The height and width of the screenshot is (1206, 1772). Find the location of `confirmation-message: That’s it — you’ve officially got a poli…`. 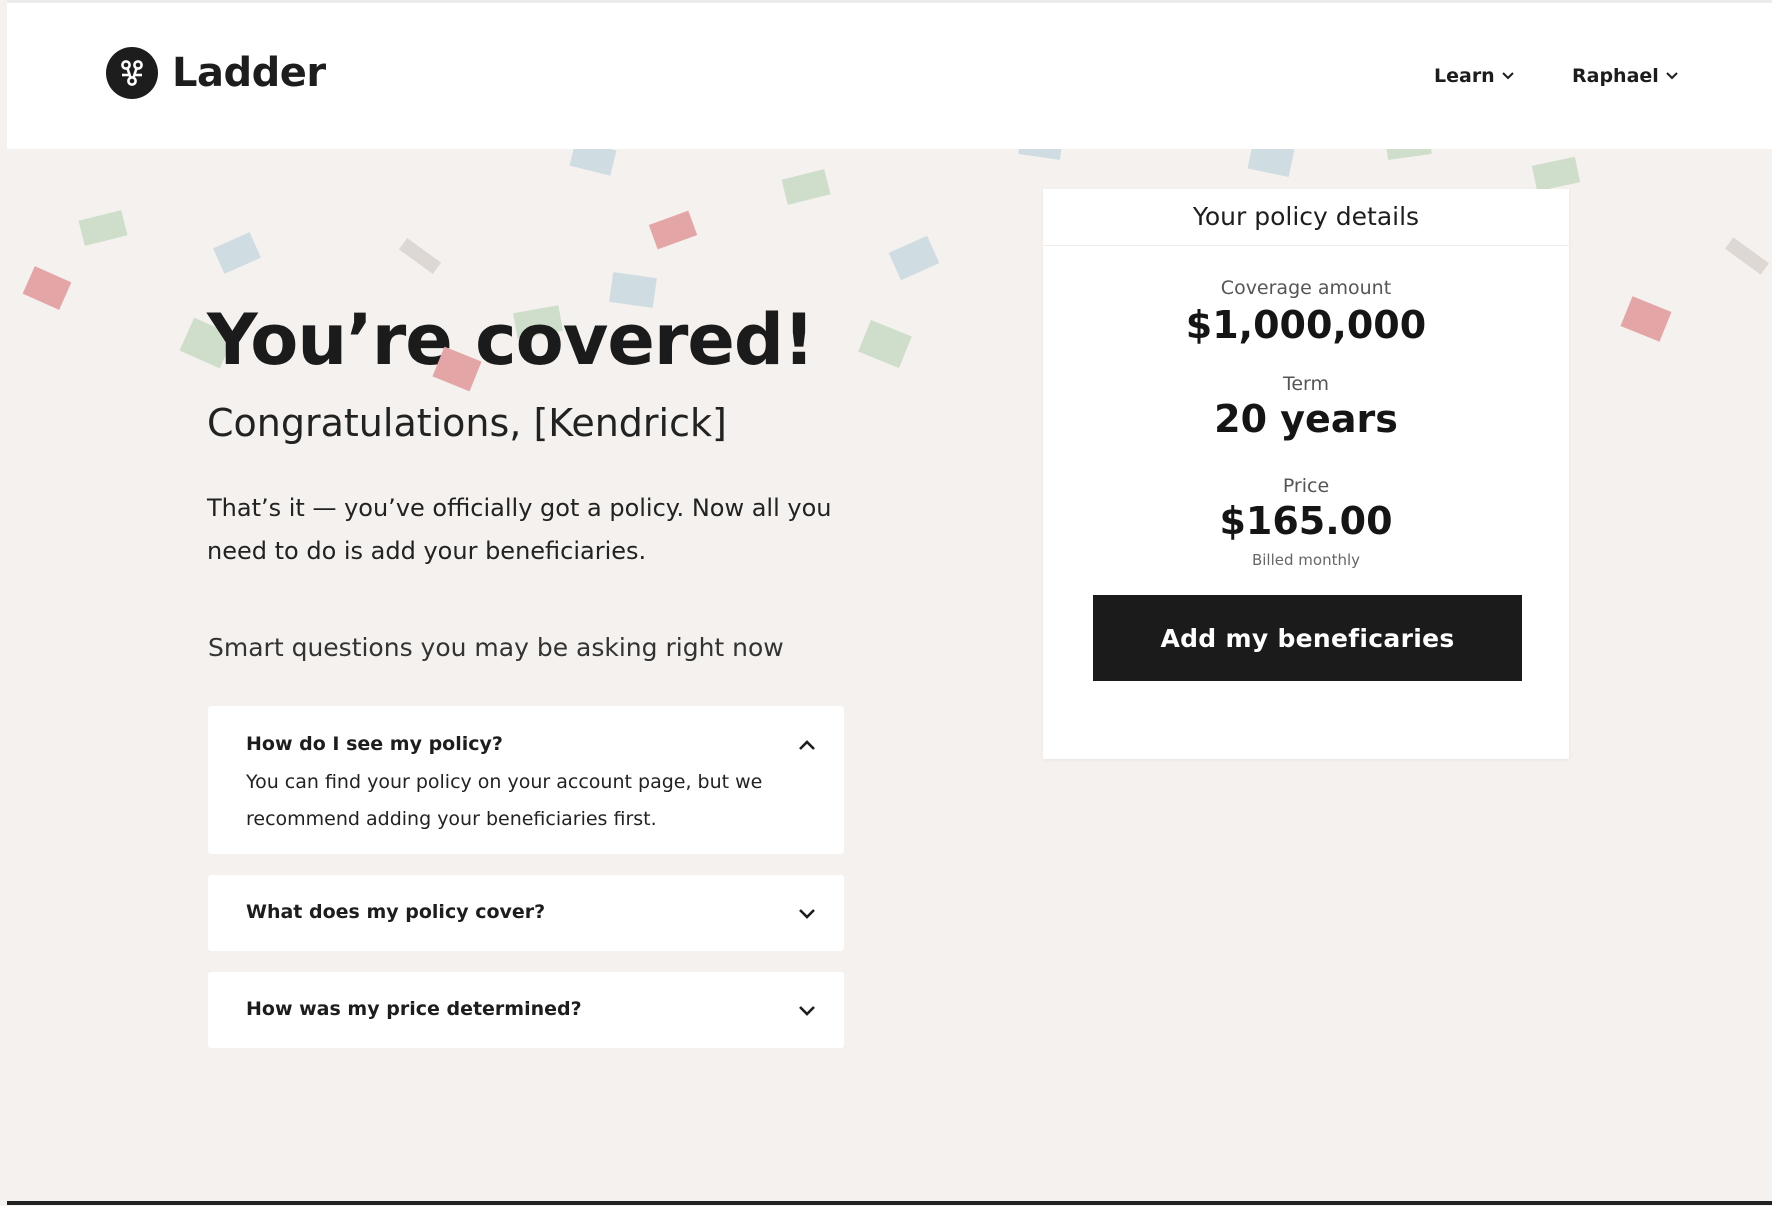

confirmation-message: That’s it — you’ve officially got a poli… is located at coordinates (519, 529).